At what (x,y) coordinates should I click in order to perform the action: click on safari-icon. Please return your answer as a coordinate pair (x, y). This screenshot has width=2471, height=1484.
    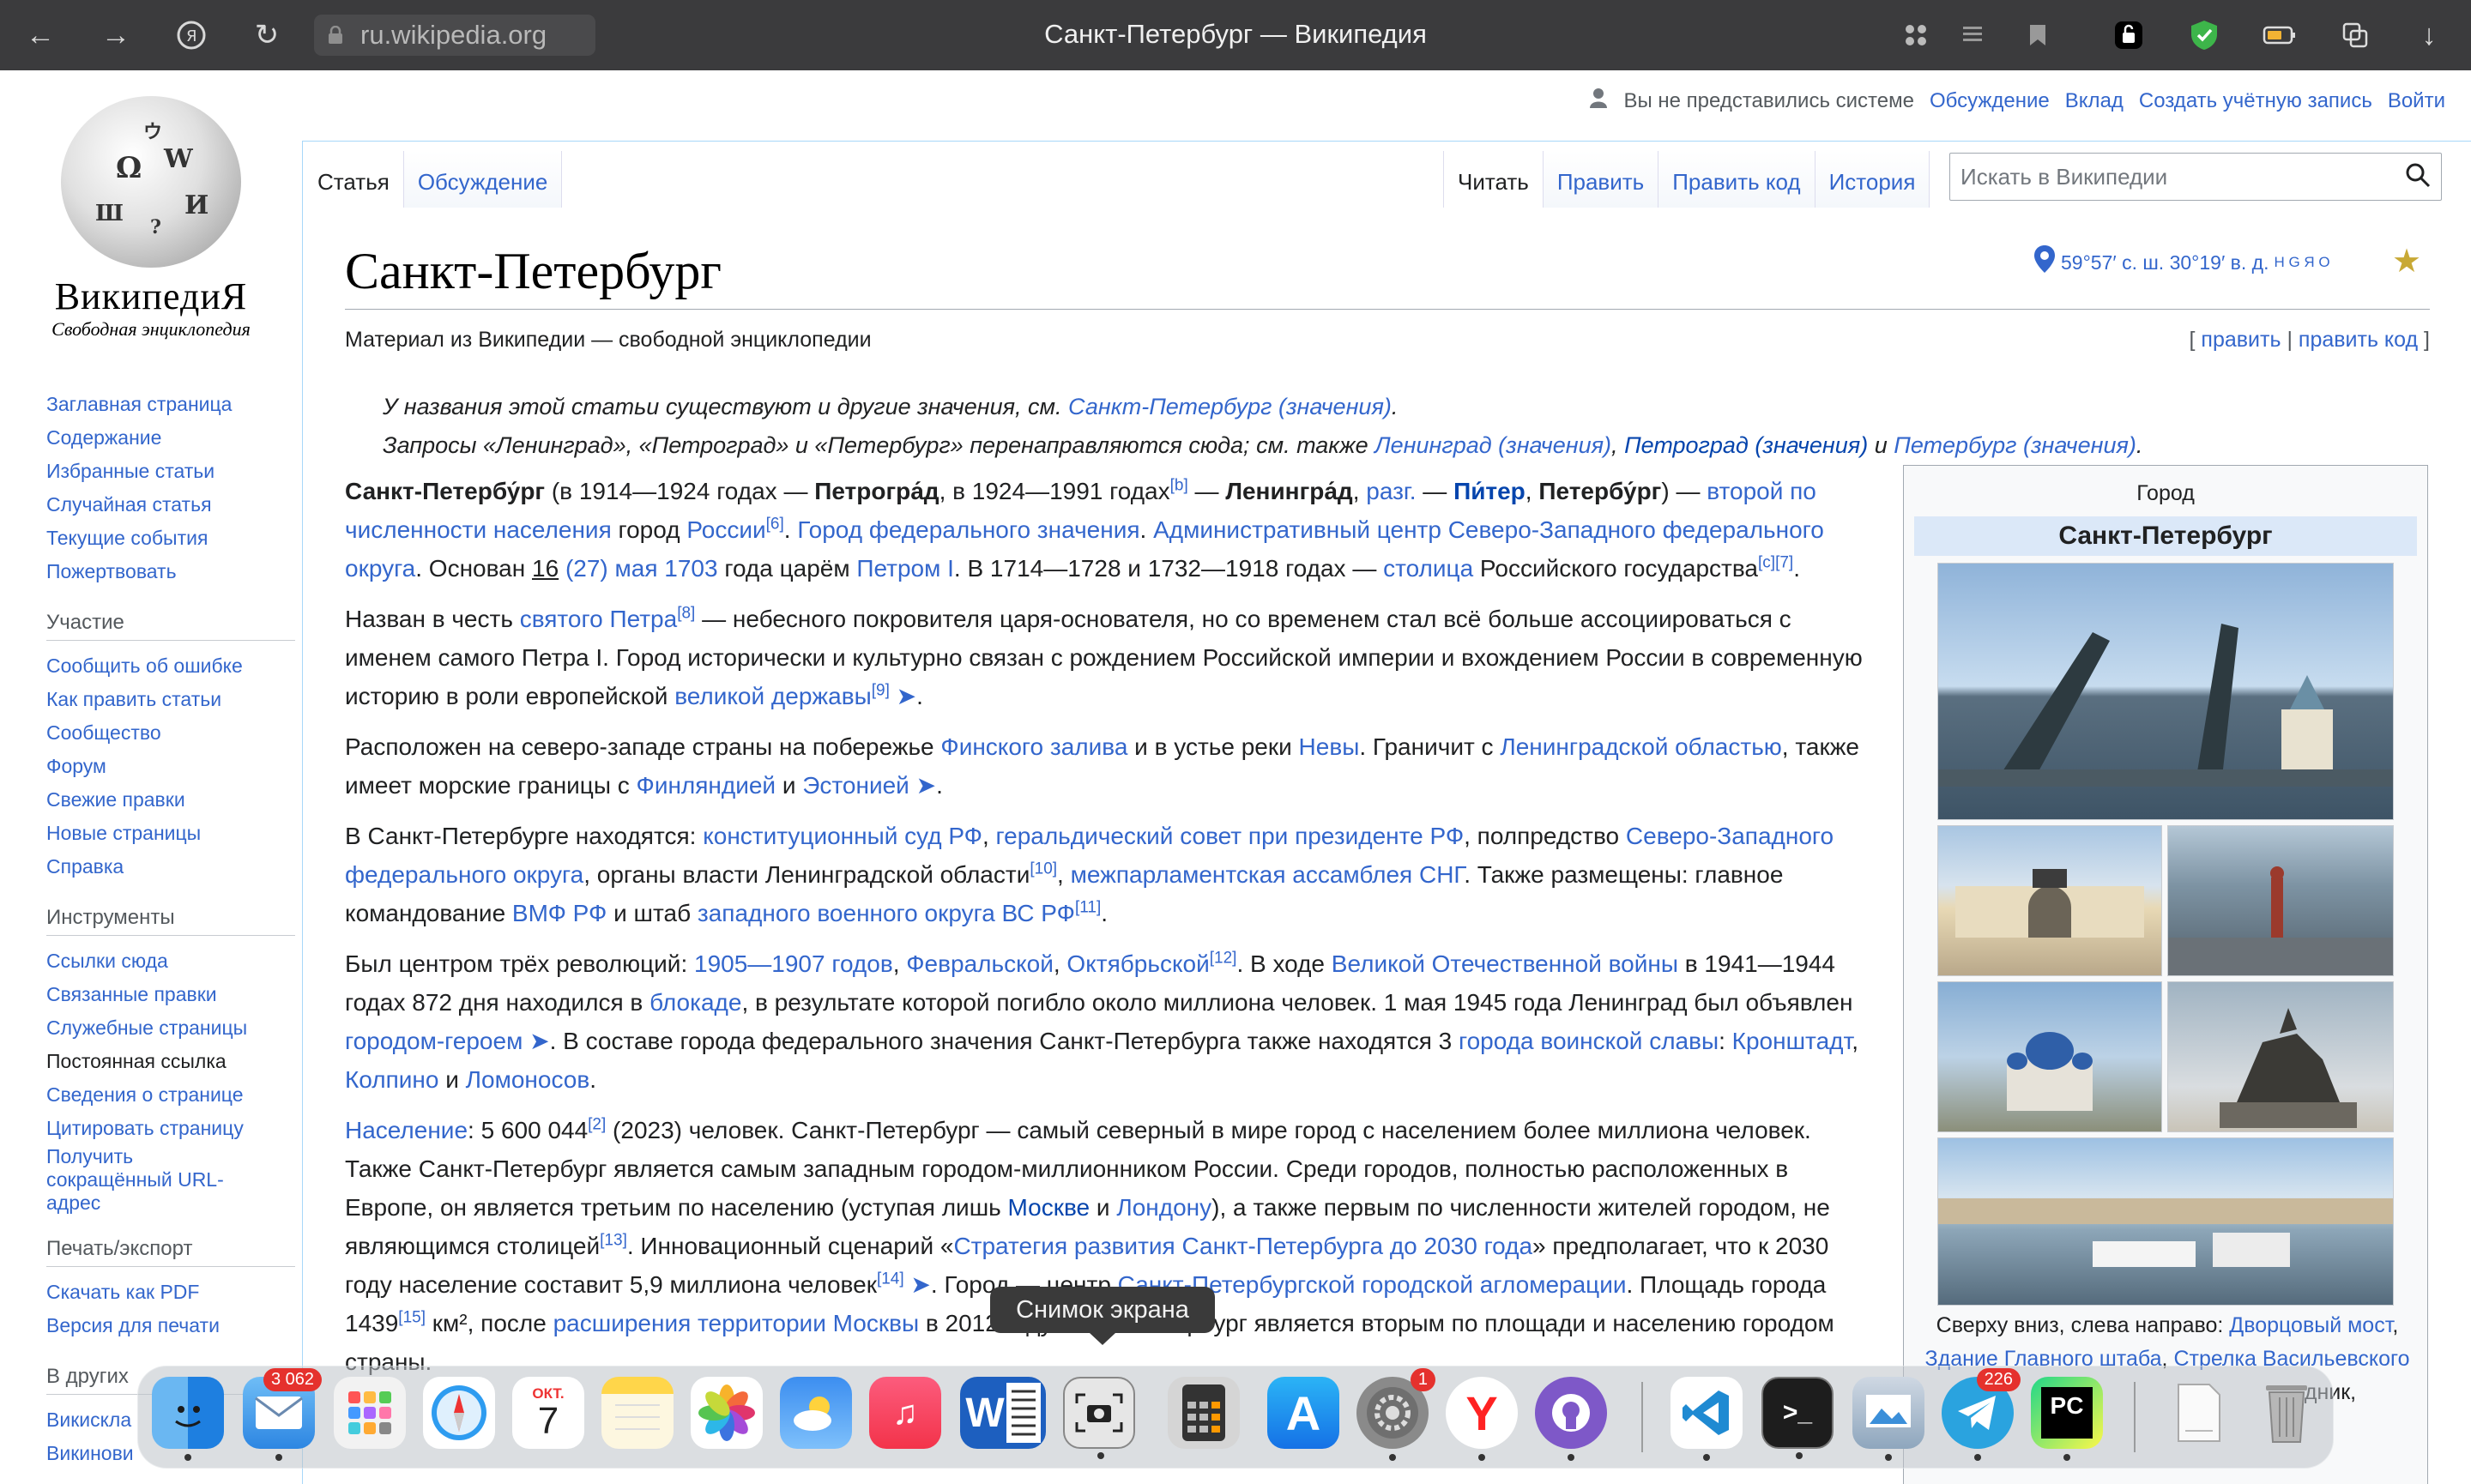
    Looking at the image, I should click on (459, 1413).